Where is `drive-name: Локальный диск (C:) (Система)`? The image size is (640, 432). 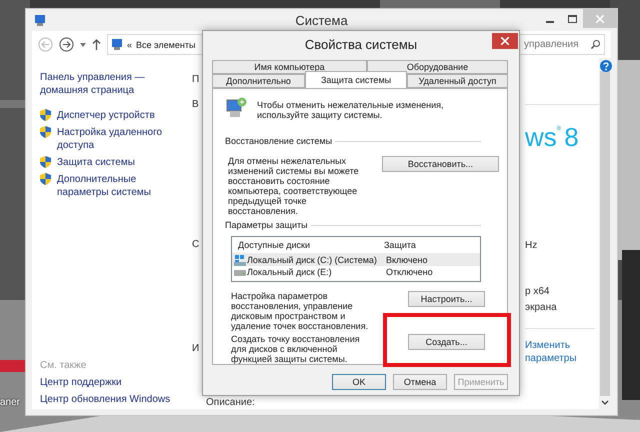
drive-name: Локальный диск (C:) (Система) is located at coordinates (312, 260).